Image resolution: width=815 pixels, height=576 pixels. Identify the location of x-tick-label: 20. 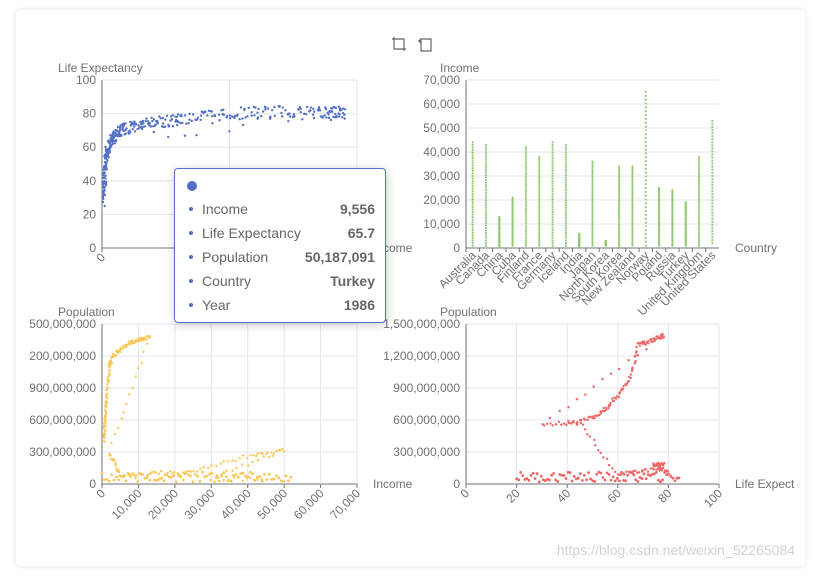
(513, 496).